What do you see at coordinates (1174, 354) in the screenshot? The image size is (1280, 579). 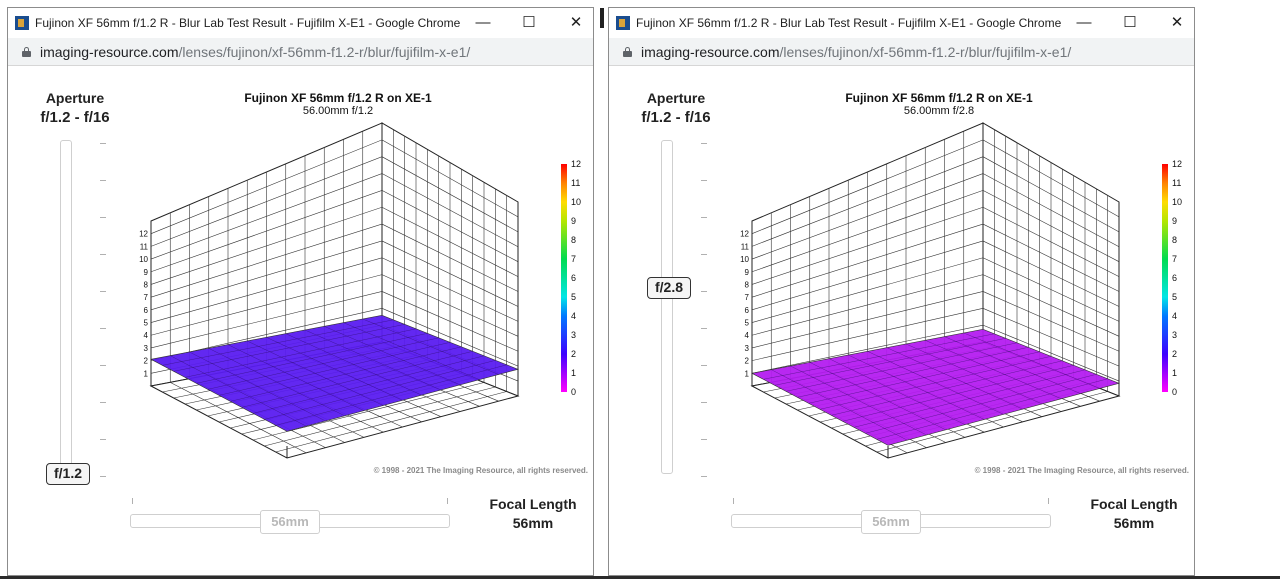 I see `colorbar-tick-label: 2` at bounding box center [1174, 354].